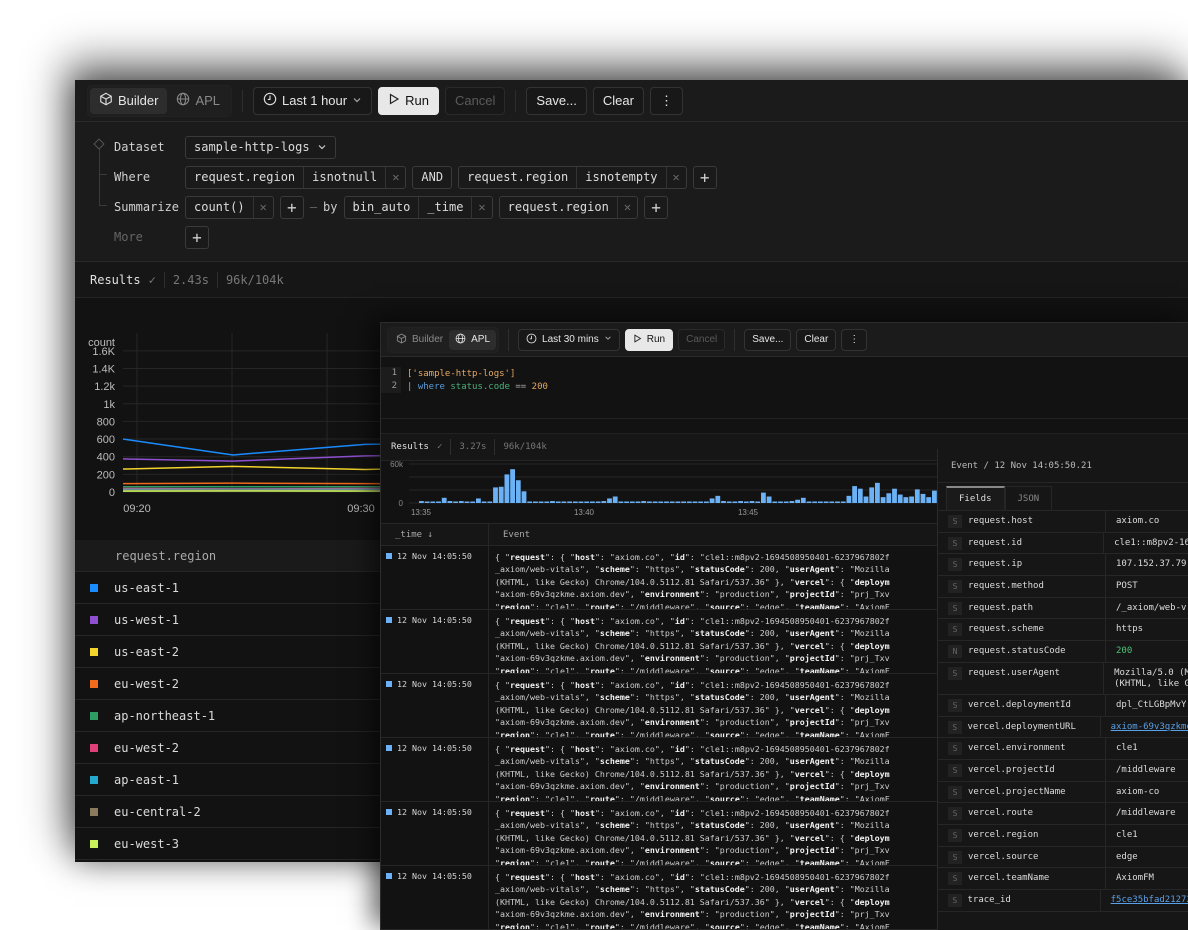 The height and width of the screenshot is (930, 1188). What do you see at coordinates (1063, 792) in the screenshot?
I see `field-row: Svercel.projectName axiom-co` at bounding box center [1063, 792].